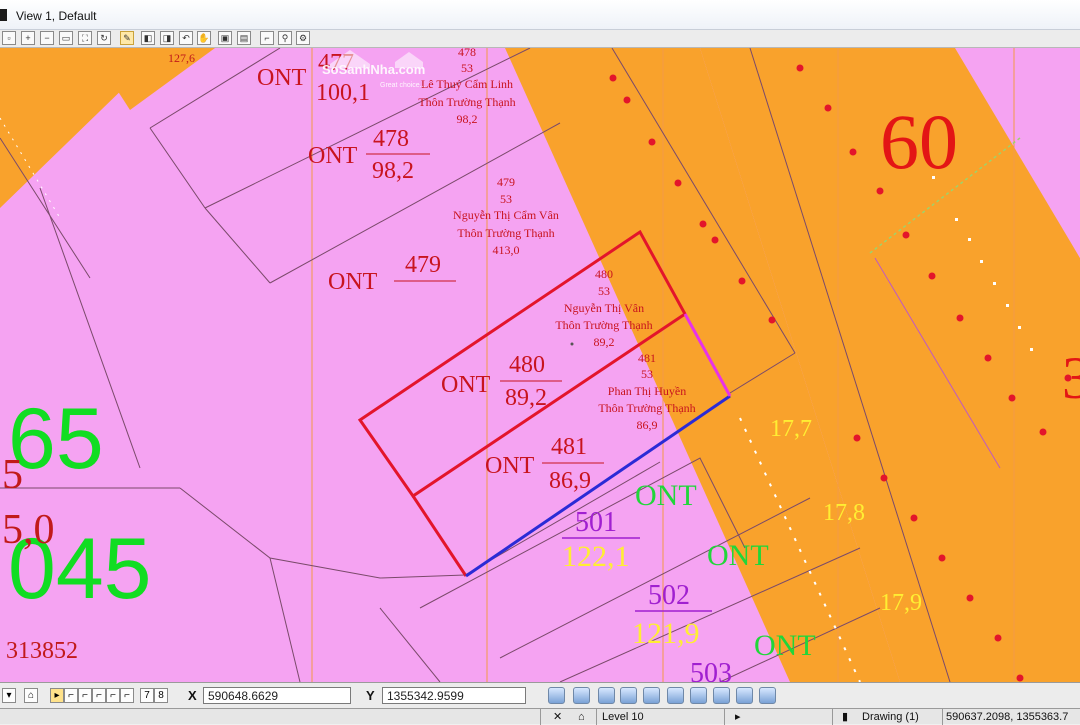  Describe the element at coordinates (721, 695) in the screenshot. I see `save-icon` at that location.